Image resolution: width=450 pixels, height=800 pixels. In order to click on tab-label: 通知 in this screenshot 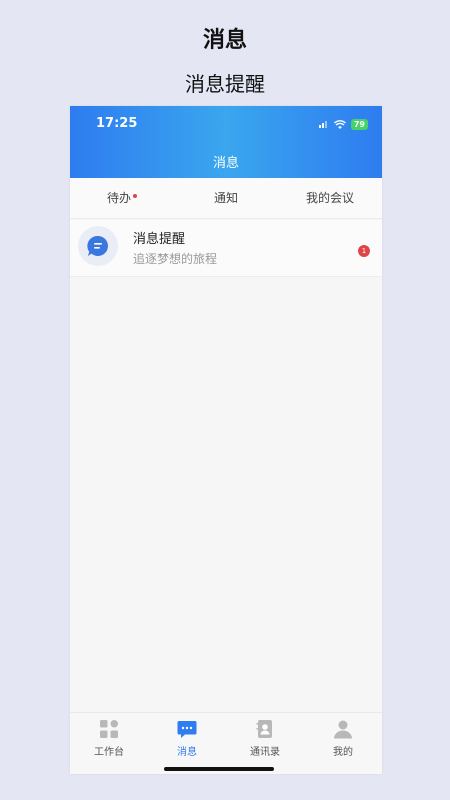, I will do `click(225, 198)`.